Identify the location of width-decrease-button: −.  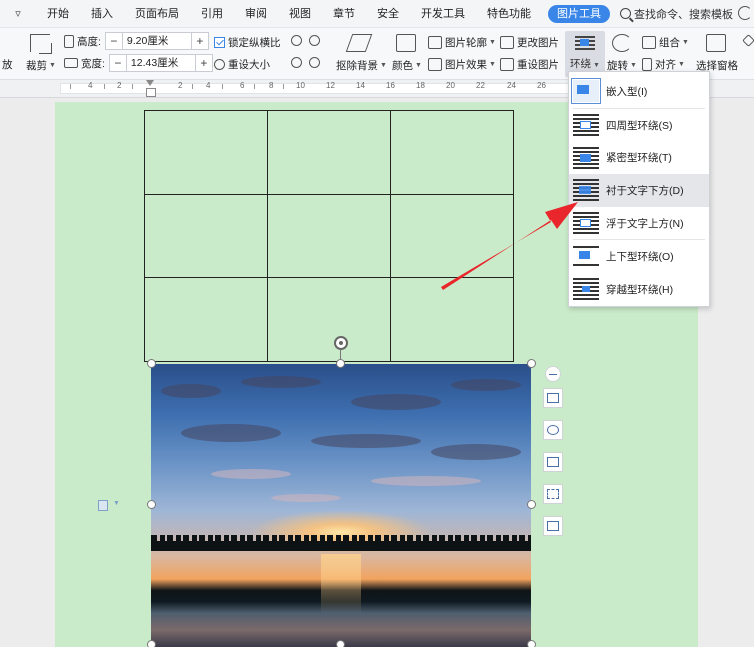
(118, 63).